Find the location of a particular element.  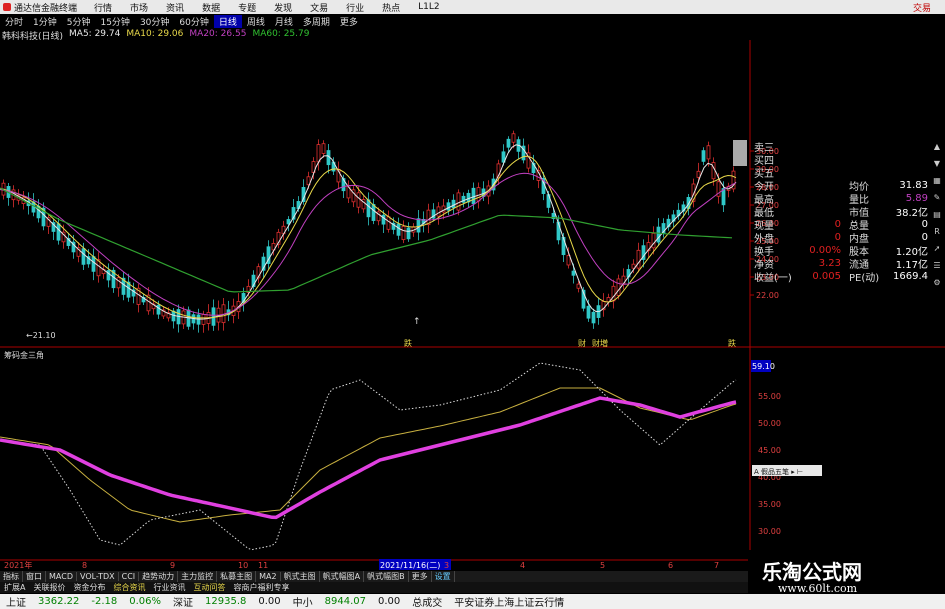

period-tab: 1分钟 is located at coordinates (45, 21).